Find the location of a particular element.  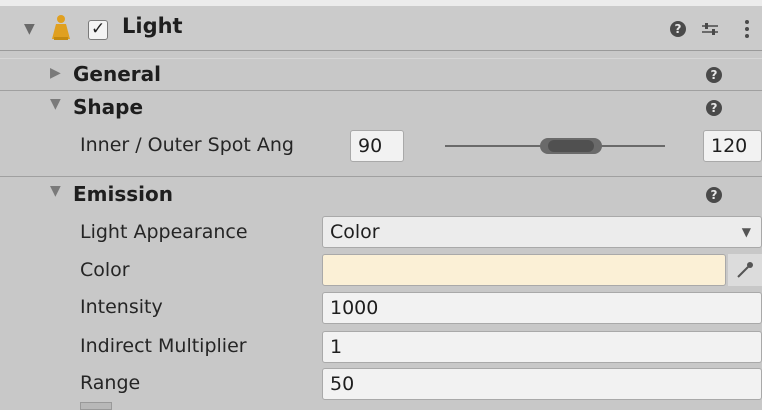

component-header is located at coordinates (381, 28).